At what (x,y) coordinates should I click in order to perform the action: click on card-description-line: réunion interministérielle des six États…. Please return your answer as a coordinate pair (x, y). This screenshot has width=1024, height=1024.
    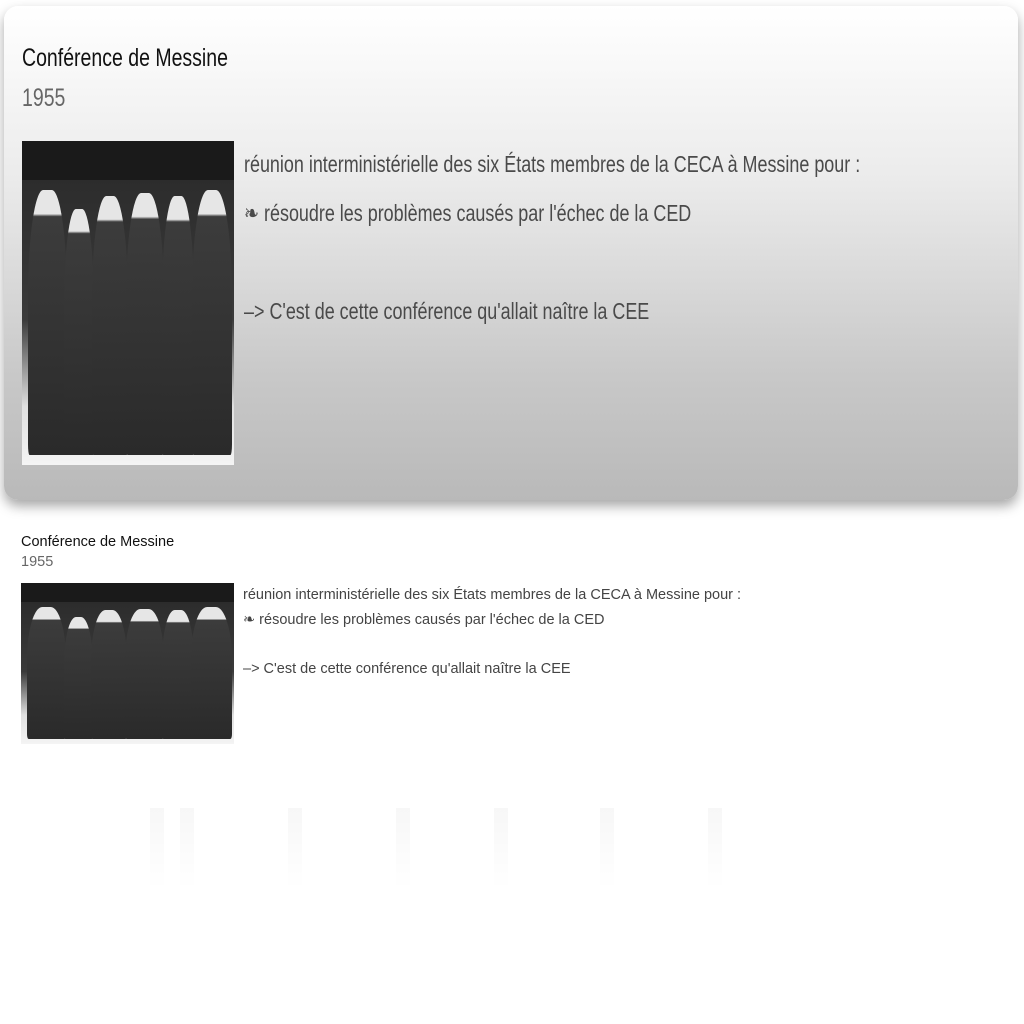
    Looking at the image, I should click on (492, 595).